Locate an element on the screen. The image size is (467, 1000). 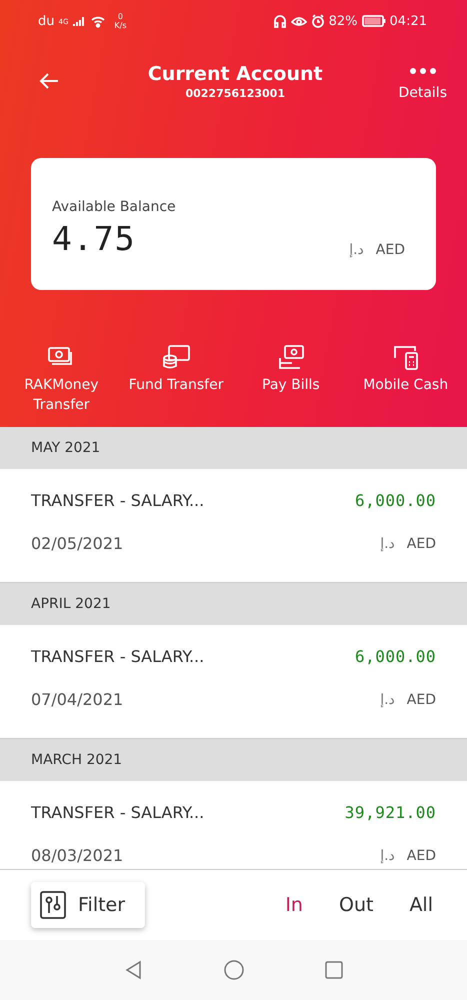
home-nav-icon is located at coordinates (233, 970).